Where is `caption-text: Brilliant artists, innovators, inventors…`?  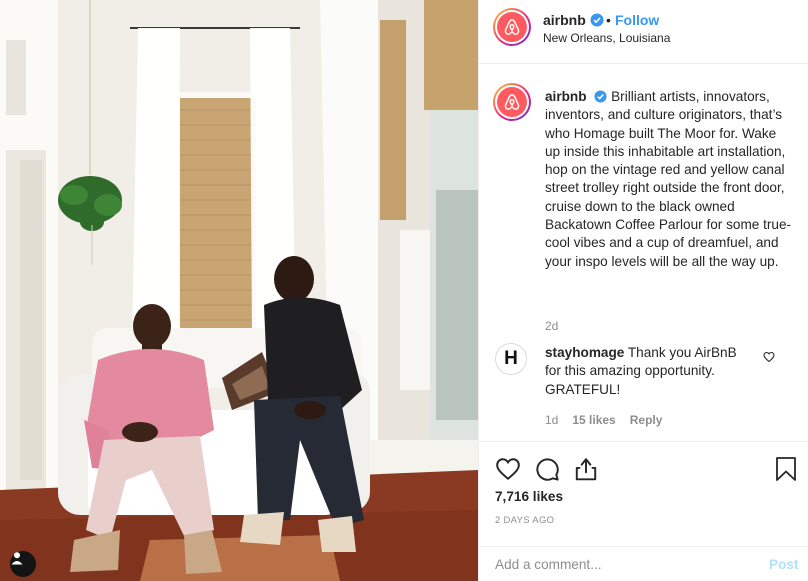
caption-text: Brilliant artists, innovators, inventors… is located at coordinates (668, 179).